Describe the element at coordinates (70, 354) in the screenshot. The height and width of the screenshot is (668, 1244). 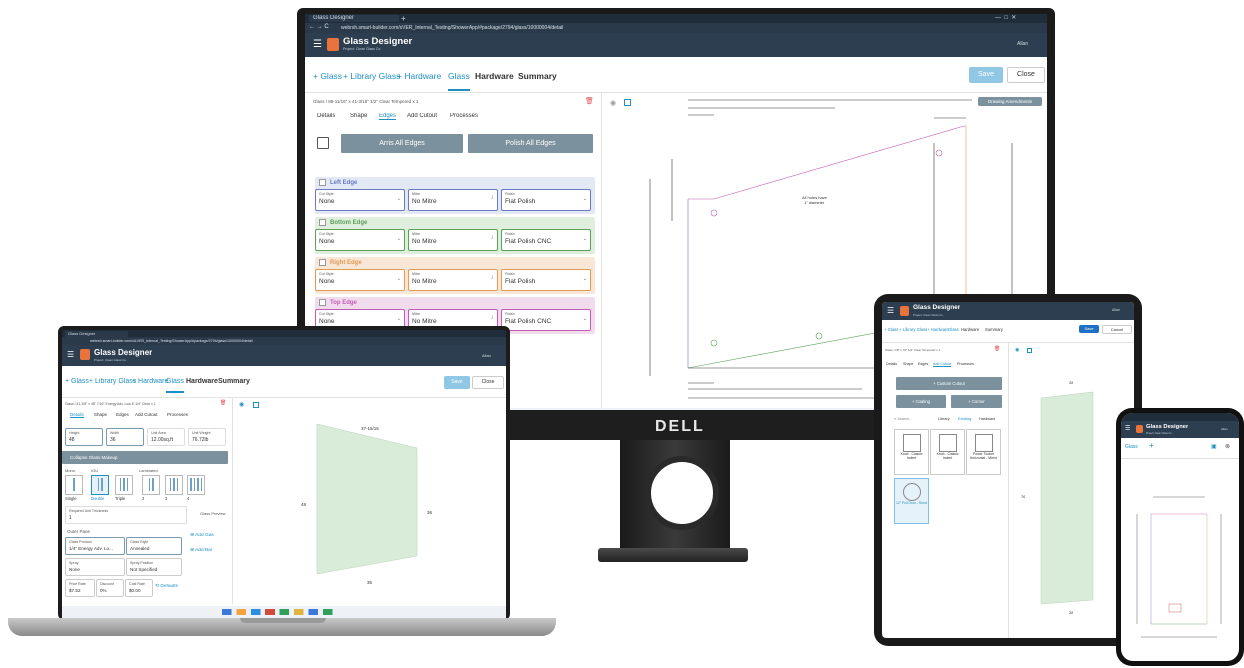
I see `laptop-menu-icon: ☰` at that location.